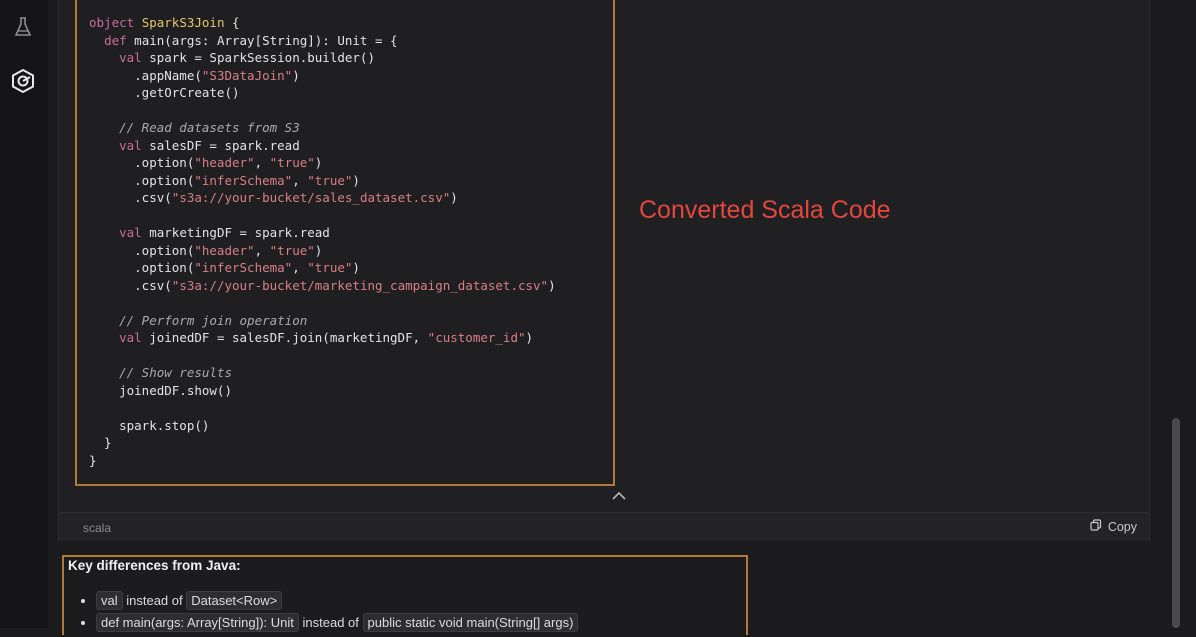 The height and width of the screenshot is (637, 1196). I want to click on code-token: marketingDF = spark.read, so click(235, 232).